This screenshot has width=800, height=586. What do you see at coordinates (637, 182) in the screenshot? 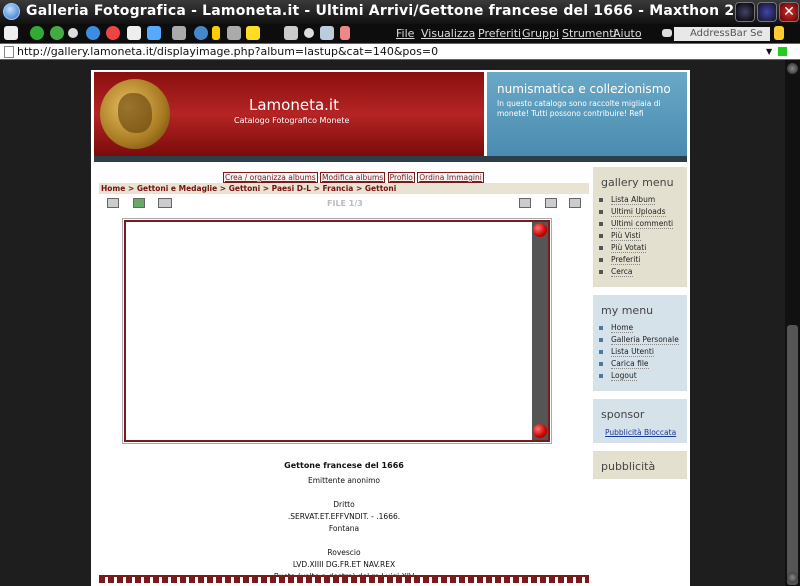
I see `gallery-menu-title: gallery menu` at bounding box center [637, 182].